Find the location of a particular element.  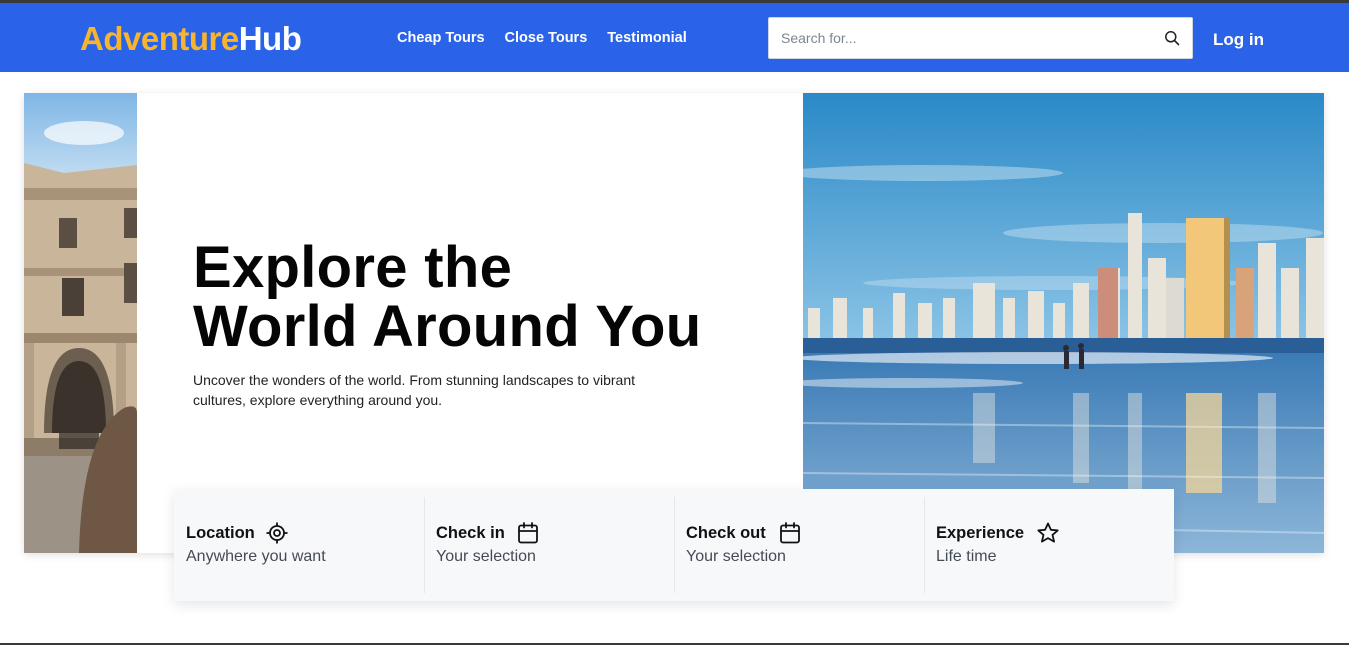

booking-check-in-value: Your selection is located at coordinates (486, 556).